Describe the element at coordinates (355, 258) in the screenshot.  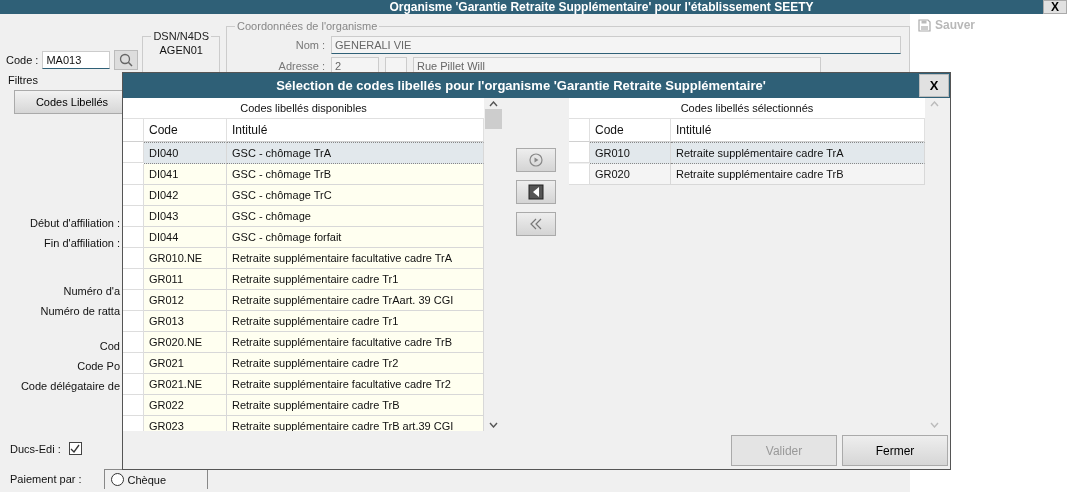
I see `table-cell: Retraite supplémentaire facultative cadre TrA` at that location.